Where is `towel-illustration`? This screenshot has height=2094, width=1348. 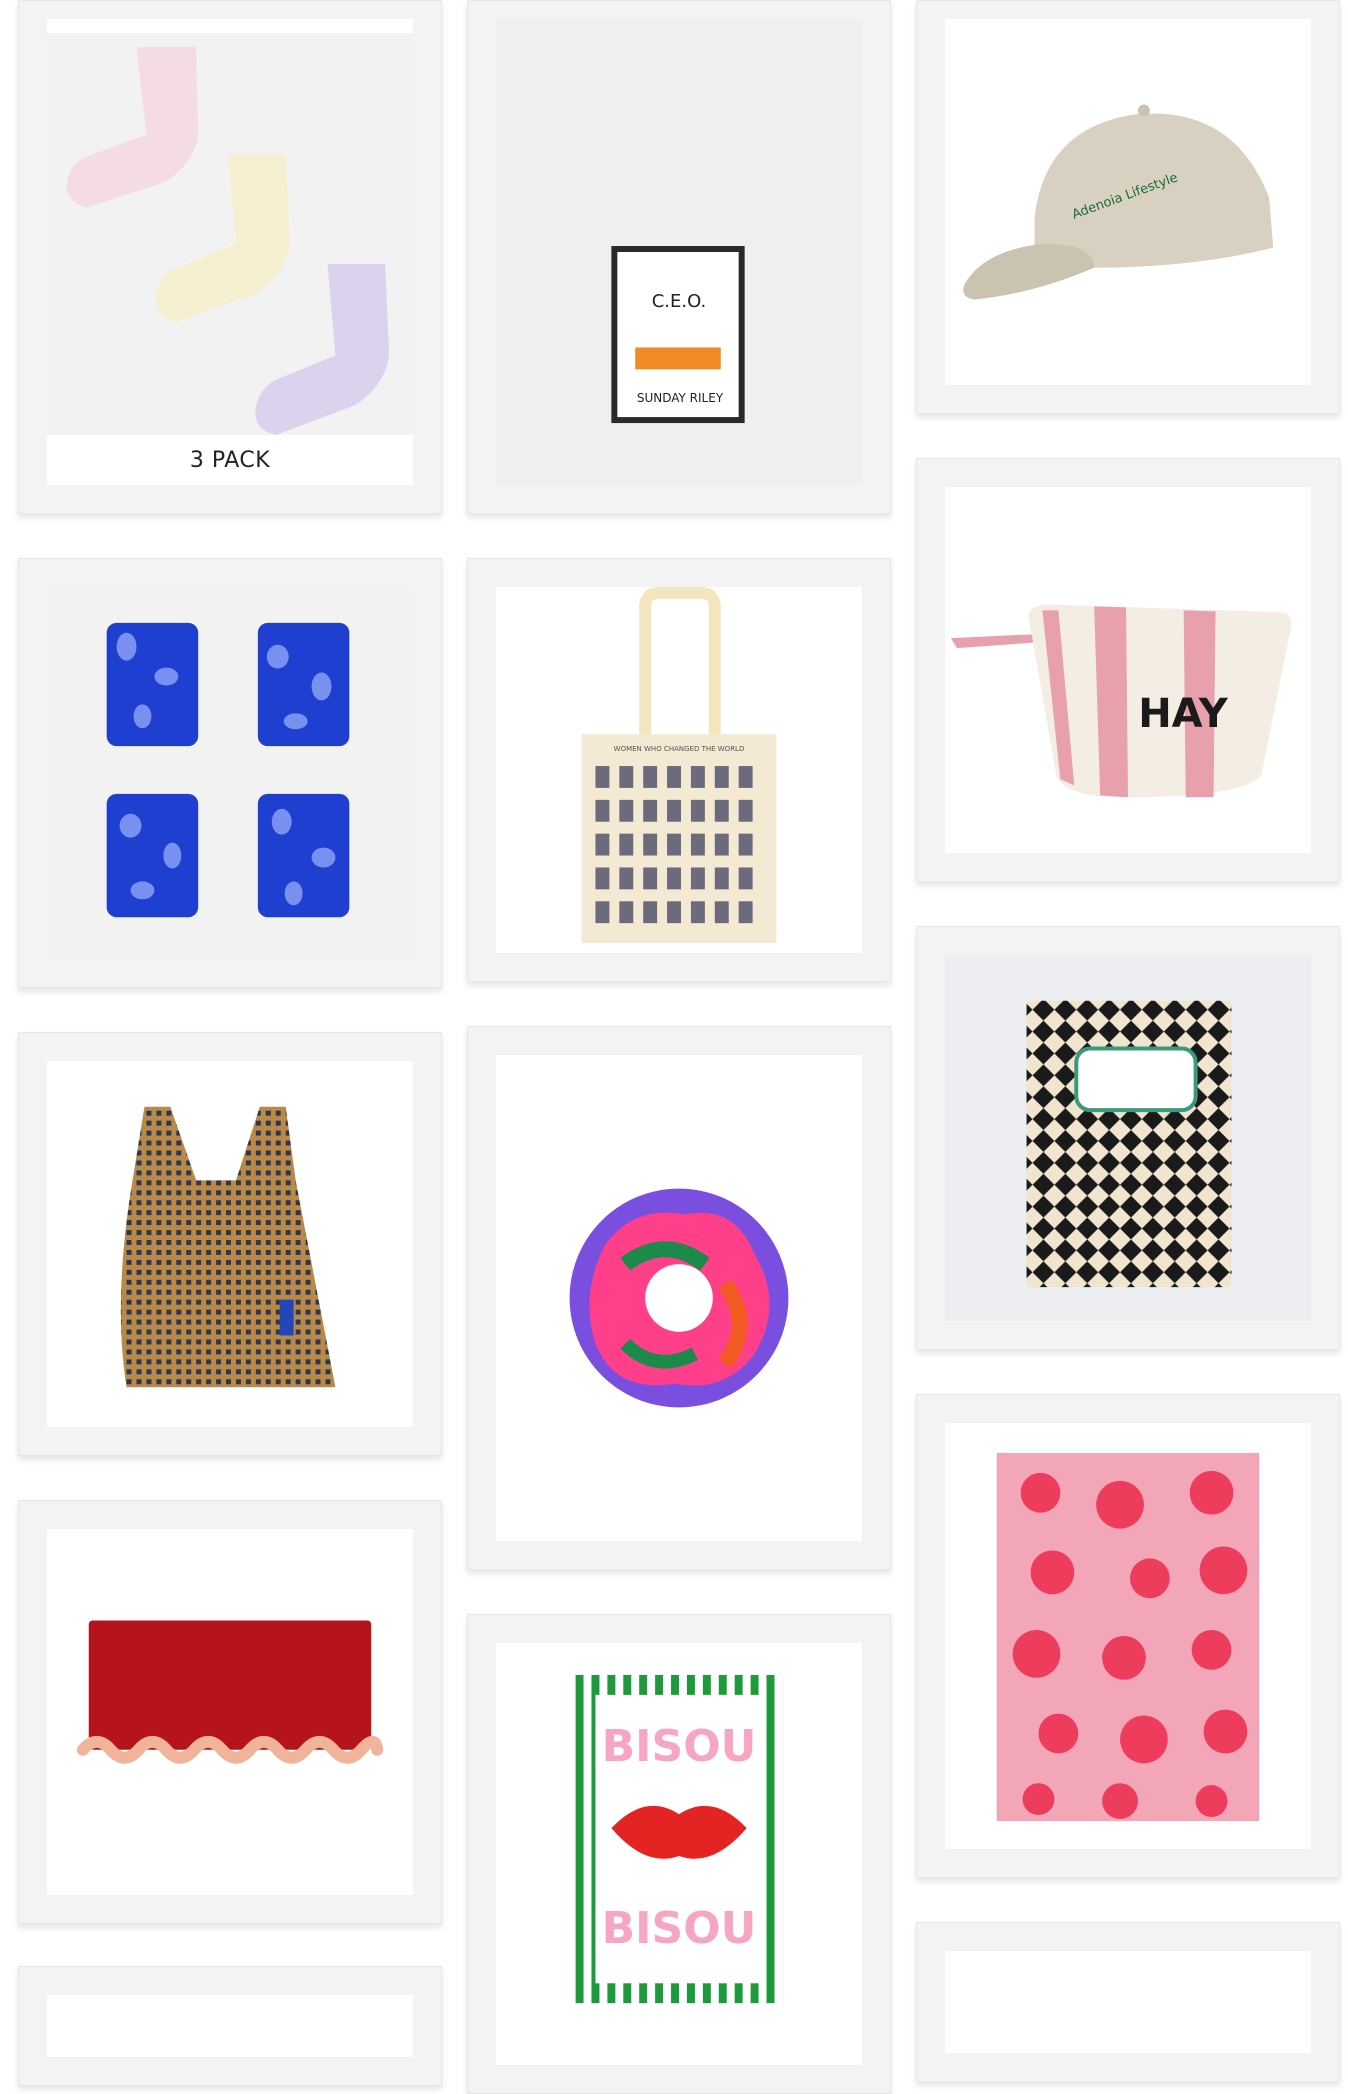
towel-illustration is located at coordinates (1128, 1636).